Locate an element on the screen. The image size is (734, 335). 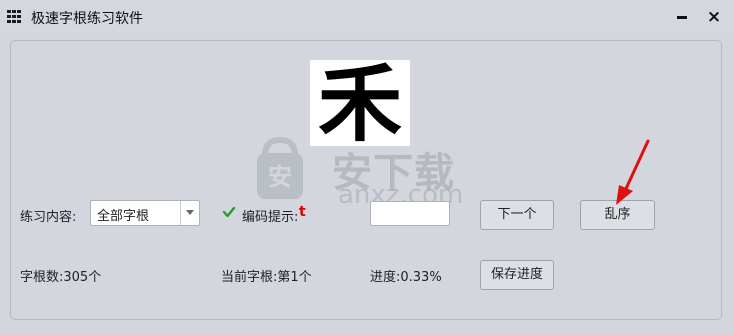
window-title: 极速字根练习软件 is located at coordinates (87, 19).